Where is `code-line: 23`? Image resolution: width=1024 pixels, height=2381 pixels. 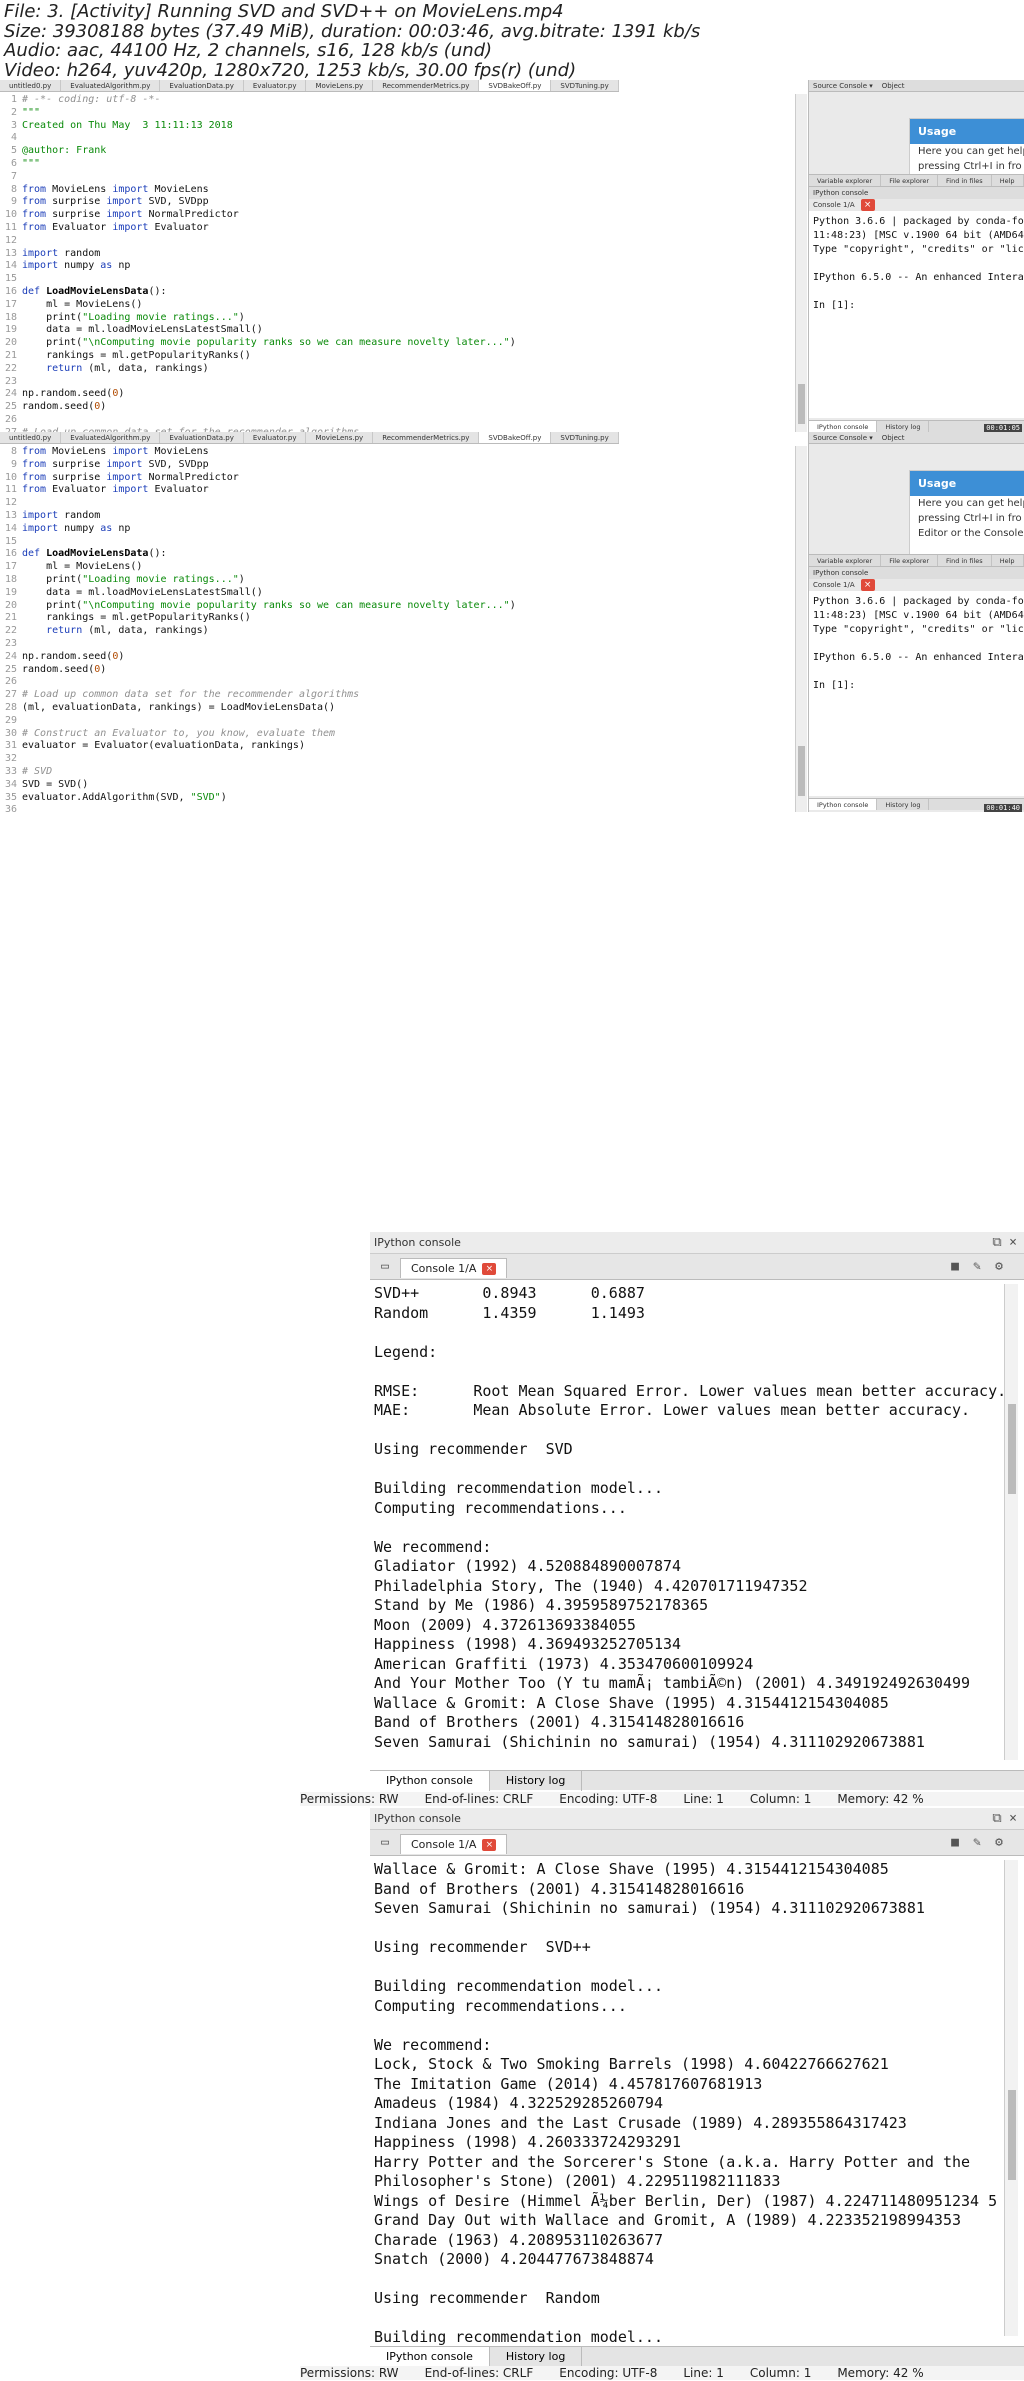 code-line: 23 is located at coordinates (397, 382).